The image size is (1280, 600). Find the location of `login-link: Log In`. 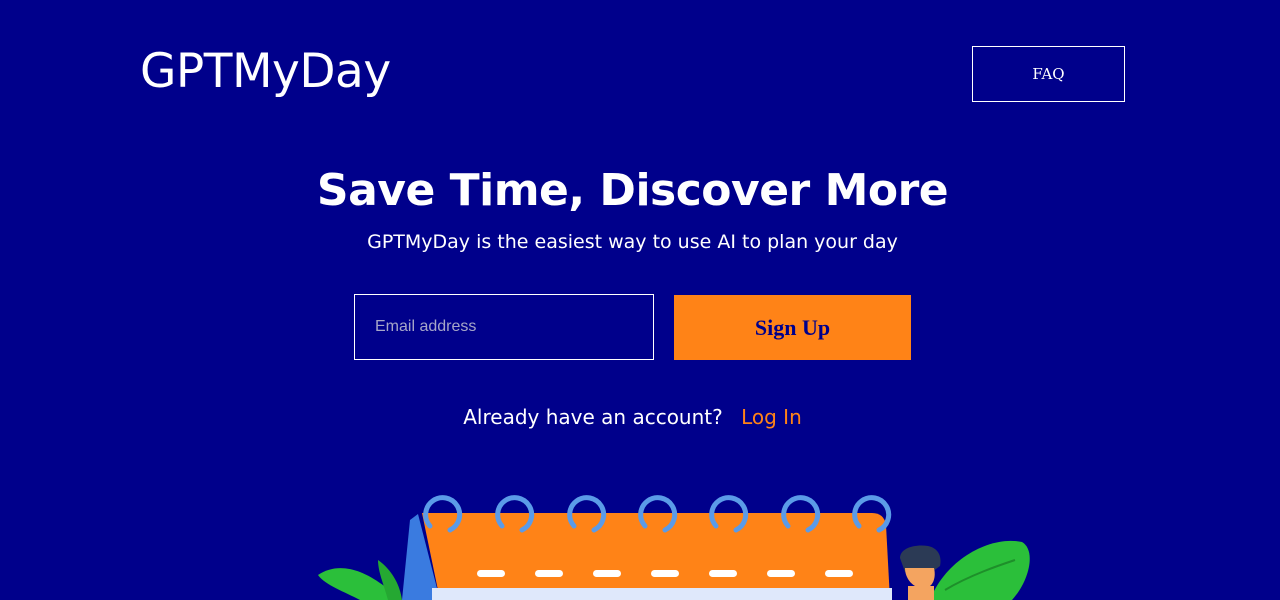

login-link: Log In is located at coordinates (771, 417).